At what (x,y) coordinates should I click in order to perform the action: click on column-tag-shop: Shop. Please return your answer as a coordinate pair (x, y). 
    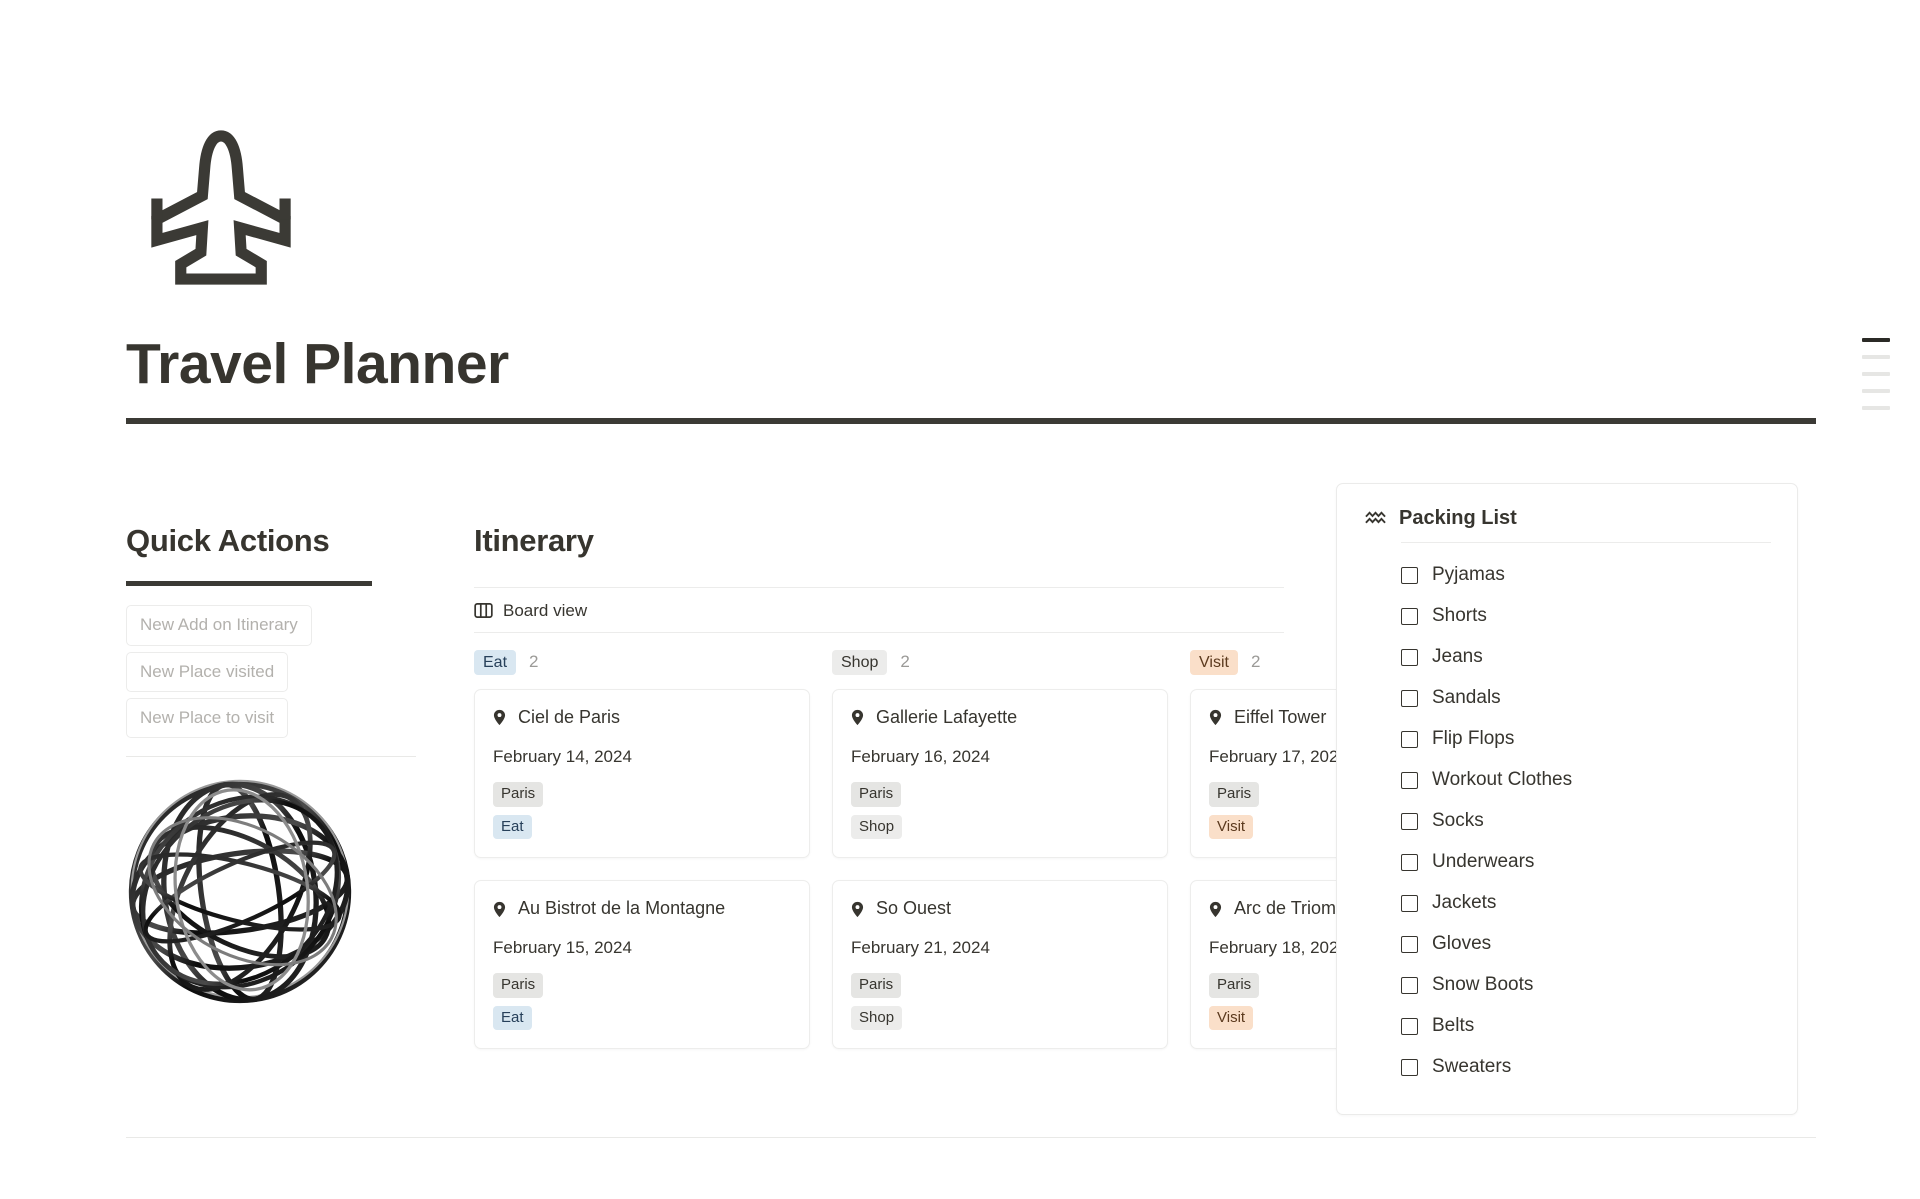
    Looking at the image, I should click on (860, 662).